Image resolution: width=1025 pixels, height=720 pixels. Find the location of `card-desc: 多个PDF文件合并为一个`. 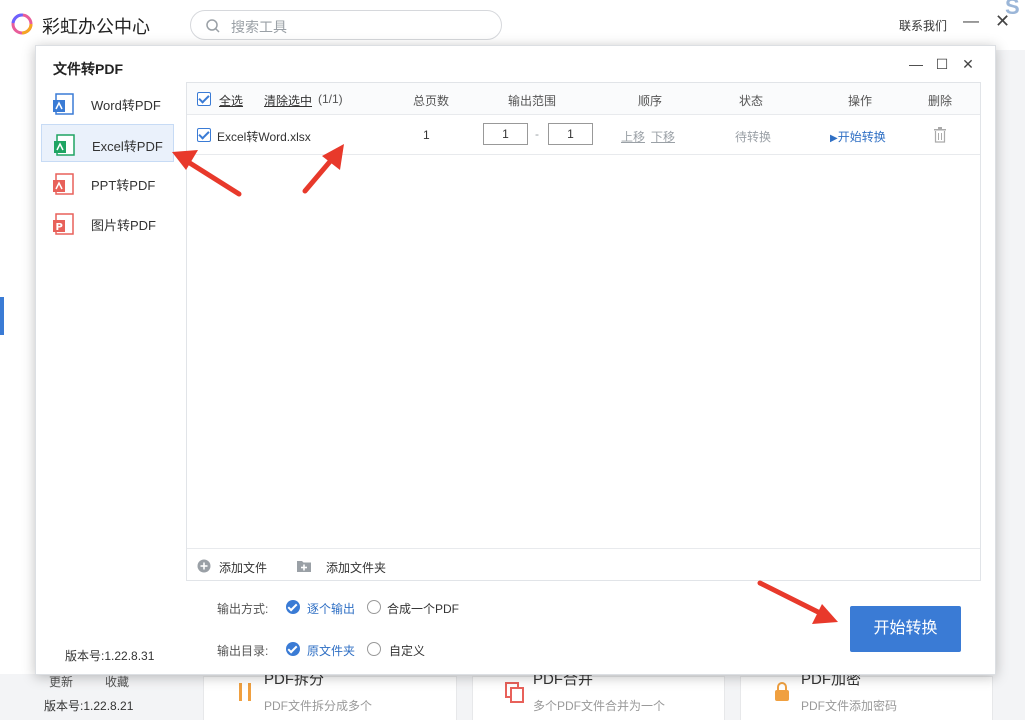

card-desc: 多个PDF文件合并为一个 is located at coordinates (599, 706).